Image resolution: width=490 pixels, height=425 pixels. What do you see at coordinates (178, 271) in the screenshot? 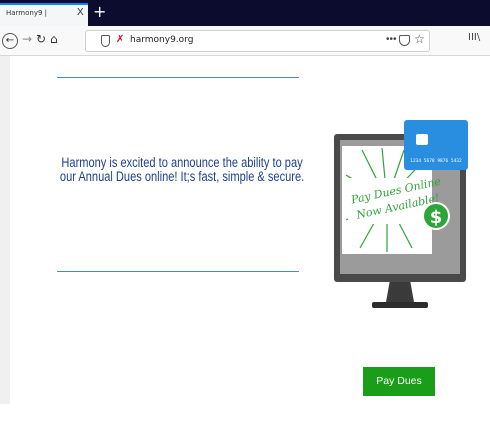
I see `bottom-divider` at bounding box center [178, 271].